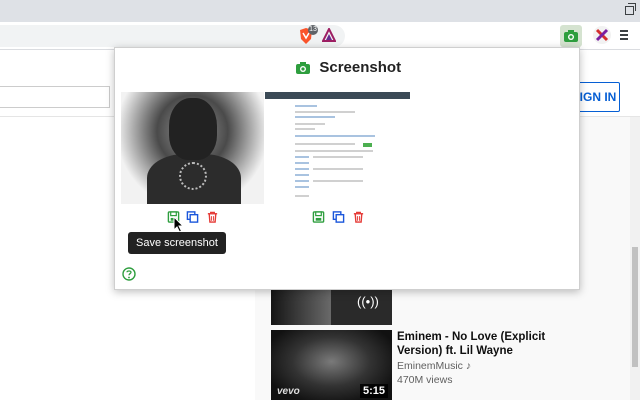  I want to click on vevo-logo: vevo, so click(288, 391).